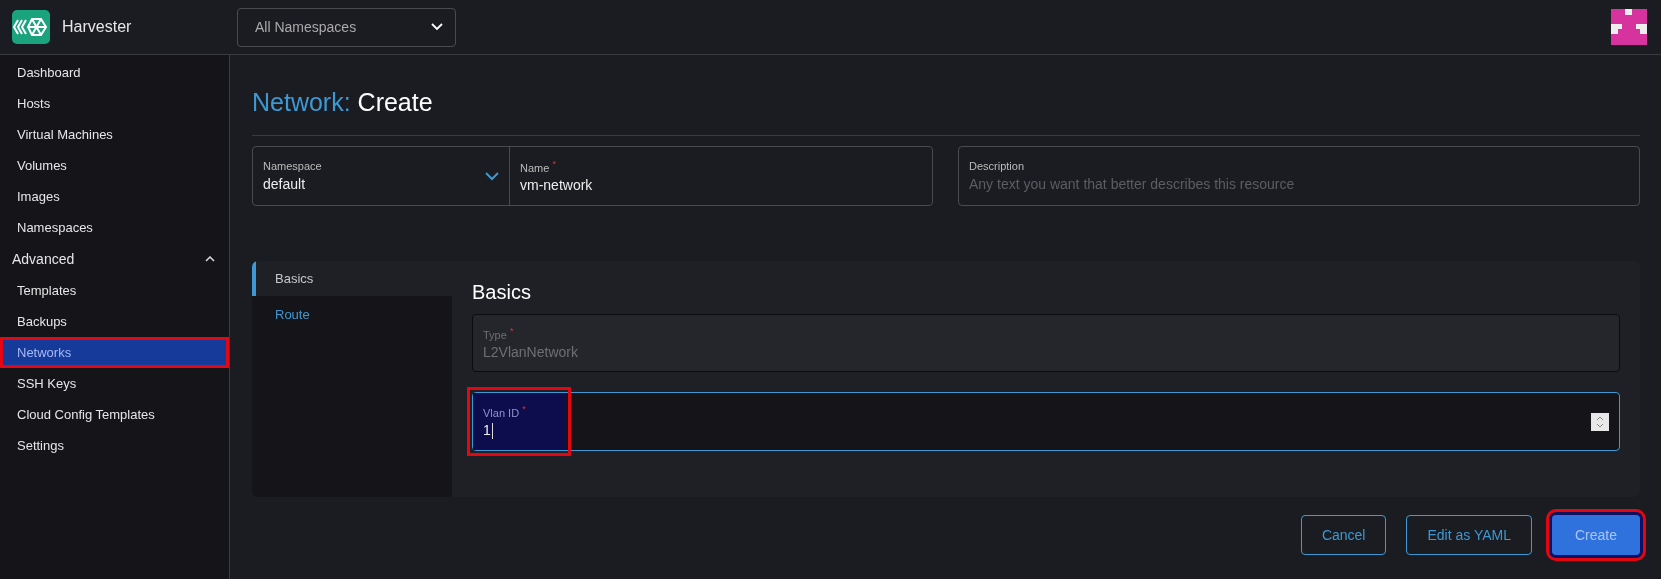 This screenshot has width=1661, height=579. Describe the element at coordinates (1600, 421) in the screenshot. I see `spinner-icon` at that location.